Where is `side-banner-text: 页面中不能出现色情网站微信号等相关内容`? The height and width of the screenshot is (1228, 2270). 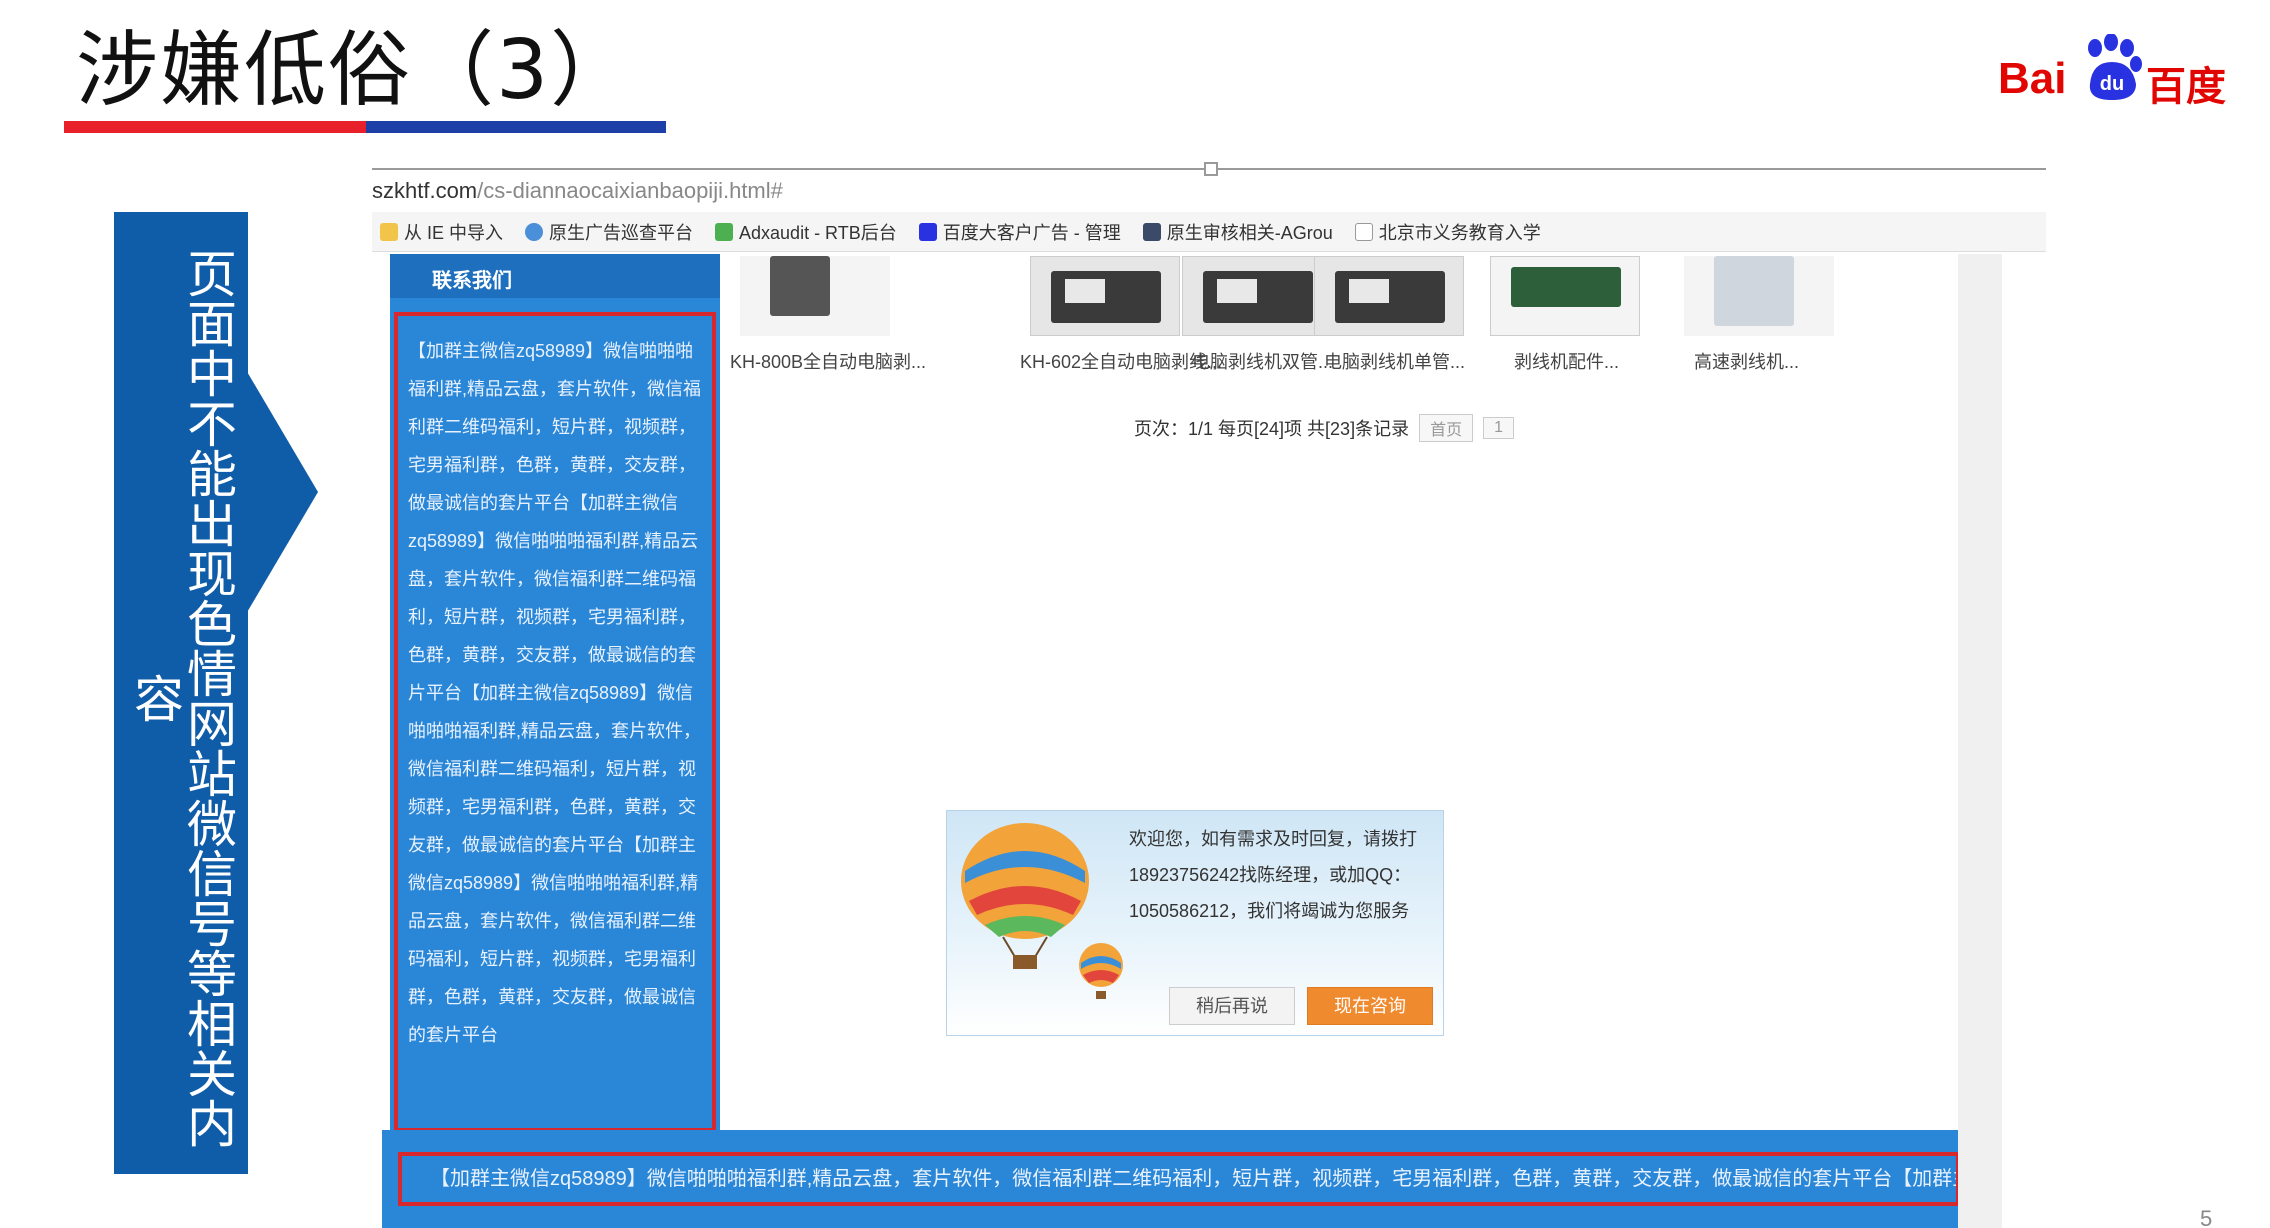 side-banner-text: 页面中不能出现色情网站微信号等相关内容 is located at coordinates (181, 698).